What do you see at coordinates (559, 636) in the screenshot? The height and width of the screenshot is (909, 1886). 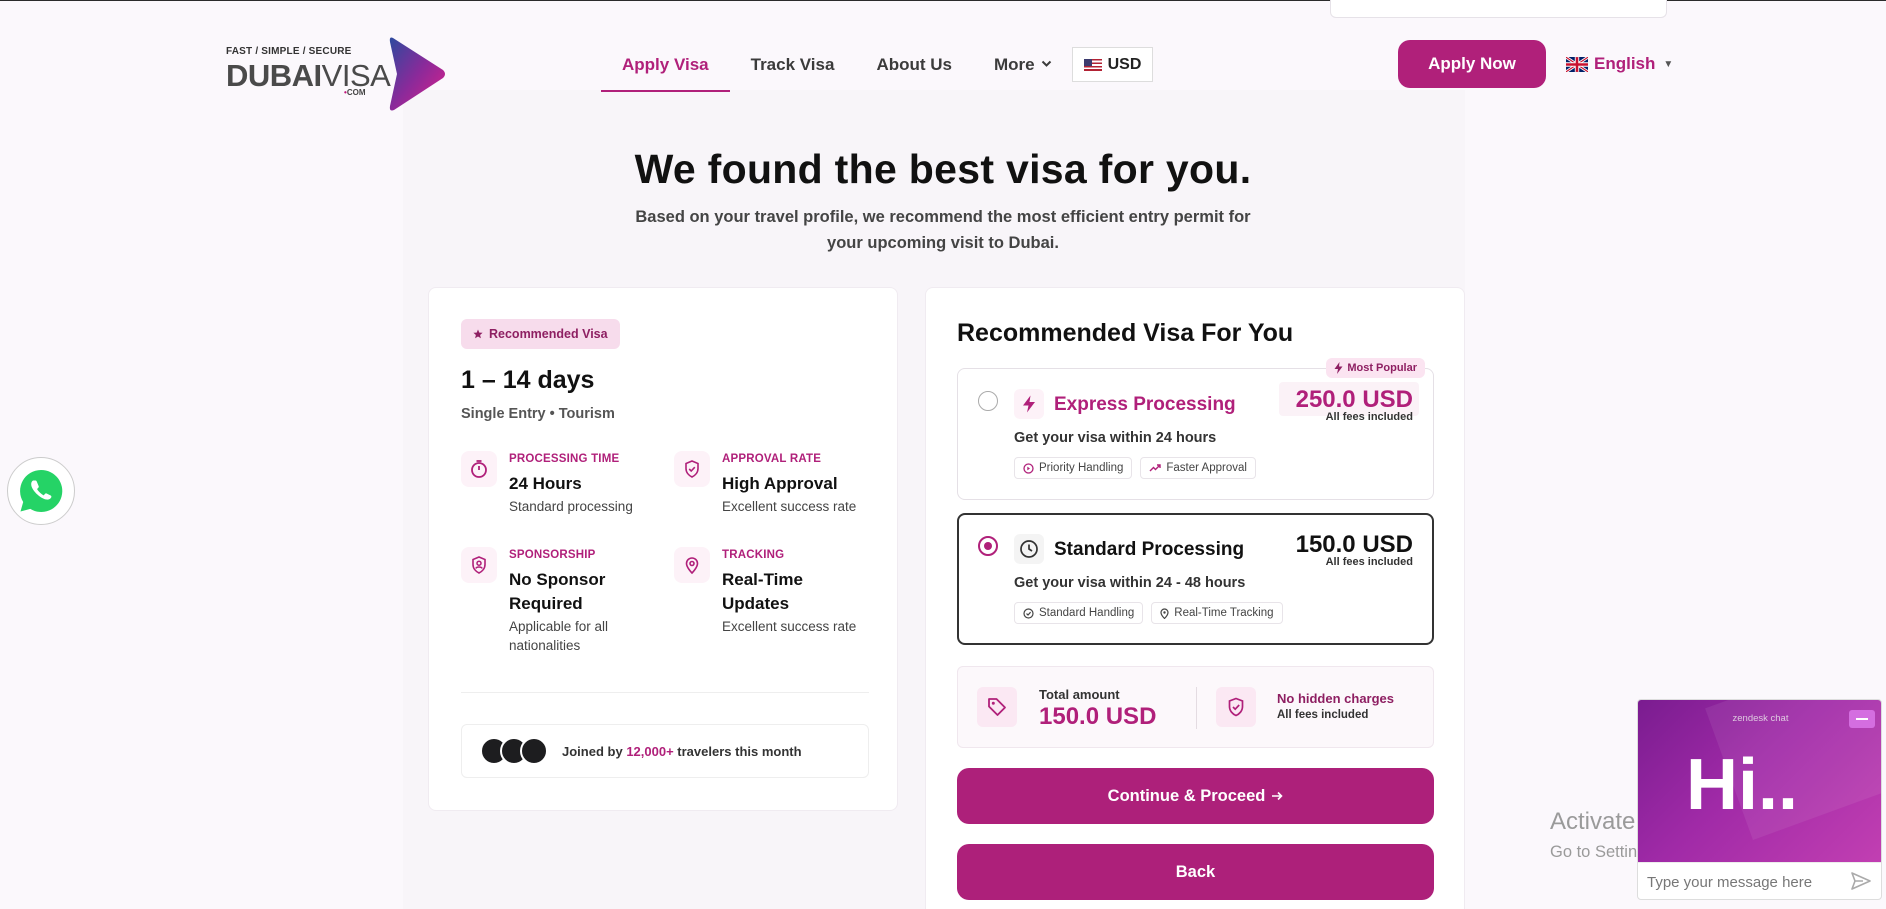 I see `feature-desc: Applicable for all nationalities` at bounding box center [559, 636].